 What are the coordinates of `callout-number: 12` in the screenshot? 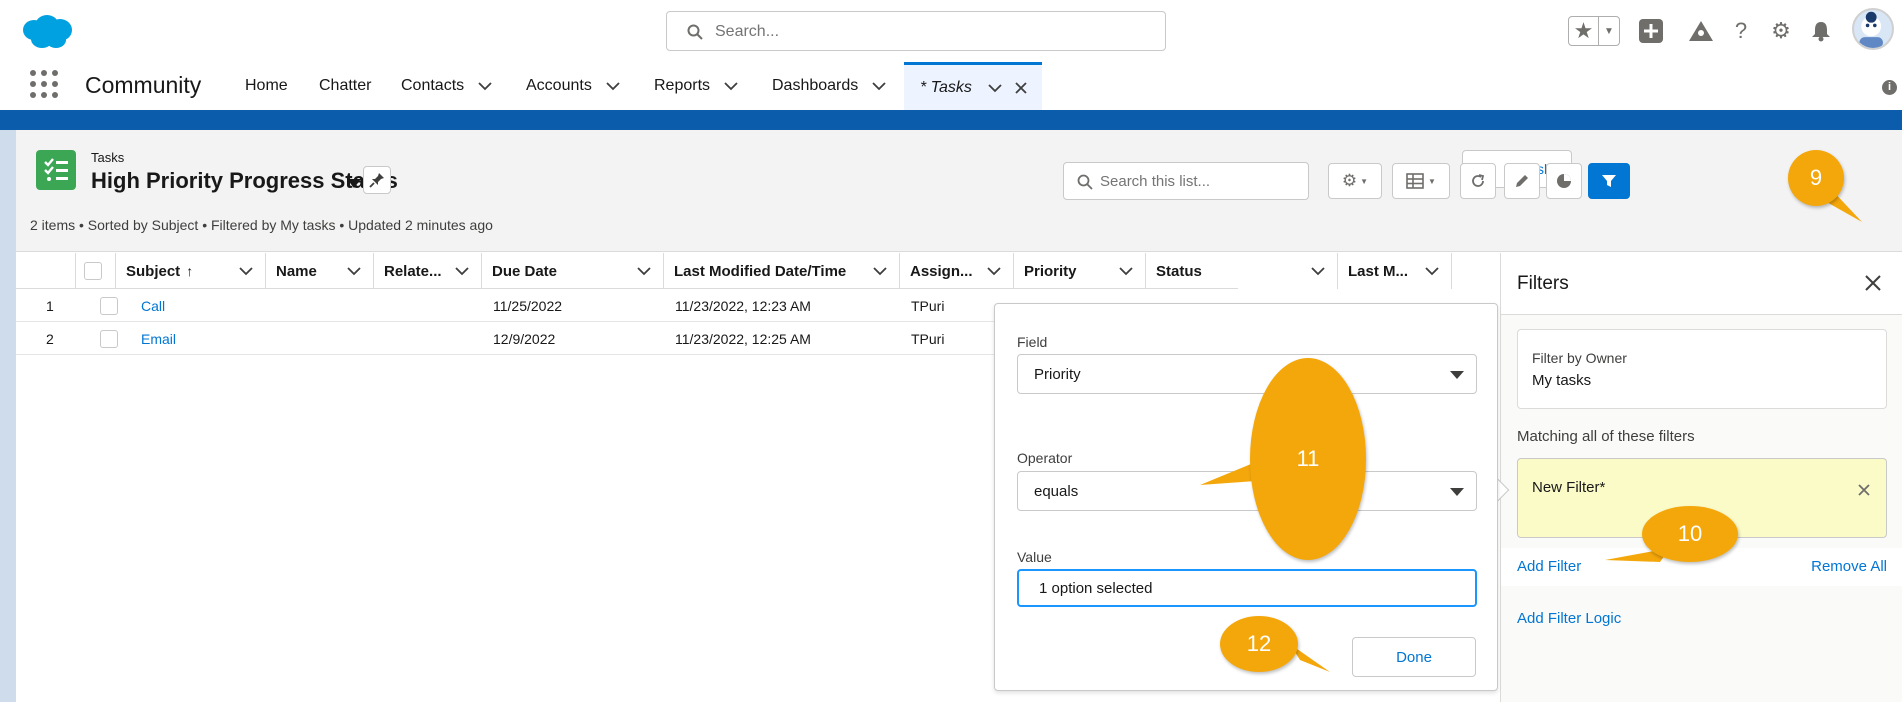 It's located at (1259, 643).